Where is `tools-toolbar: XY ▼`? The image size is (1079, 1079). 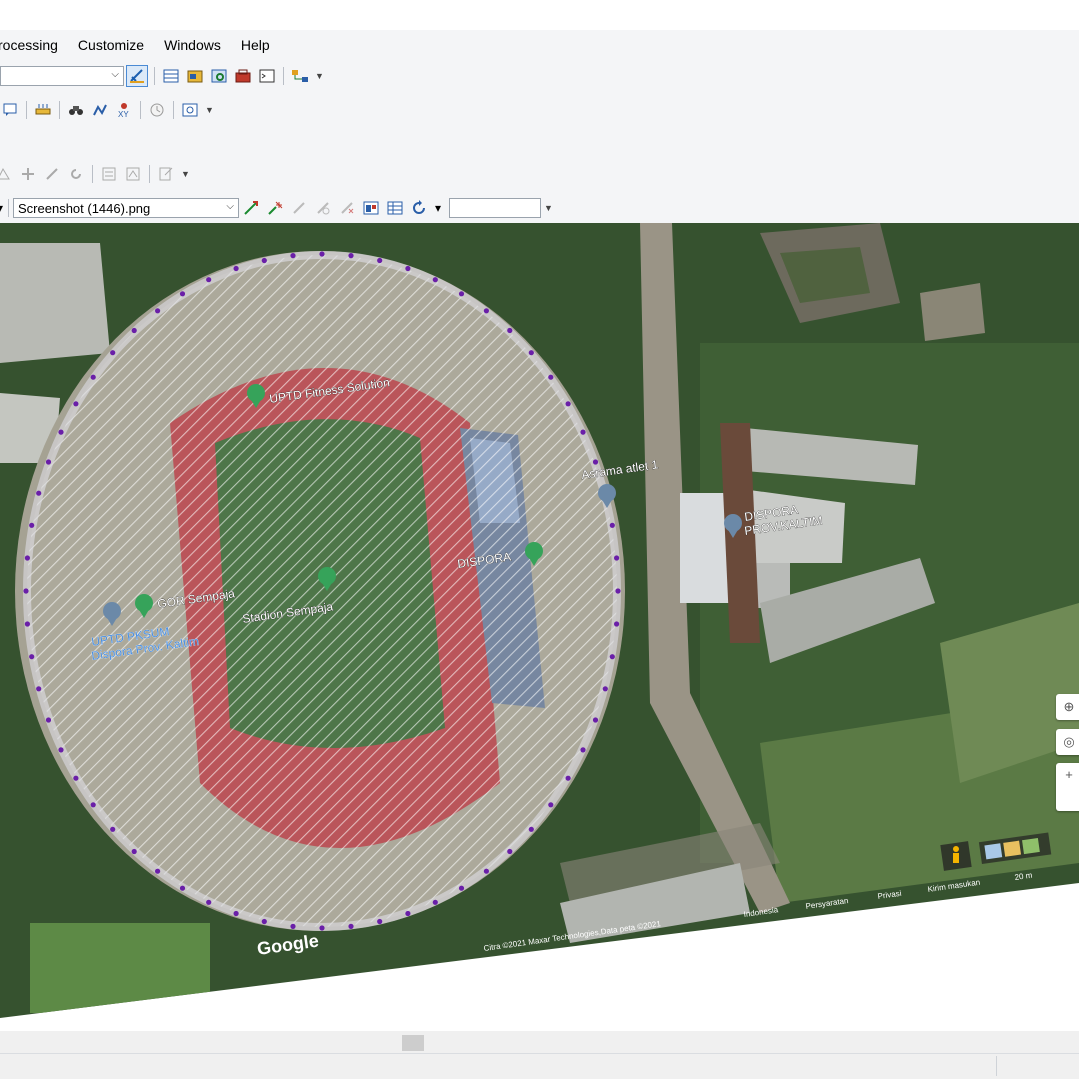
tools-toolbar: XY ▼ is located at coordinates (107, 110).